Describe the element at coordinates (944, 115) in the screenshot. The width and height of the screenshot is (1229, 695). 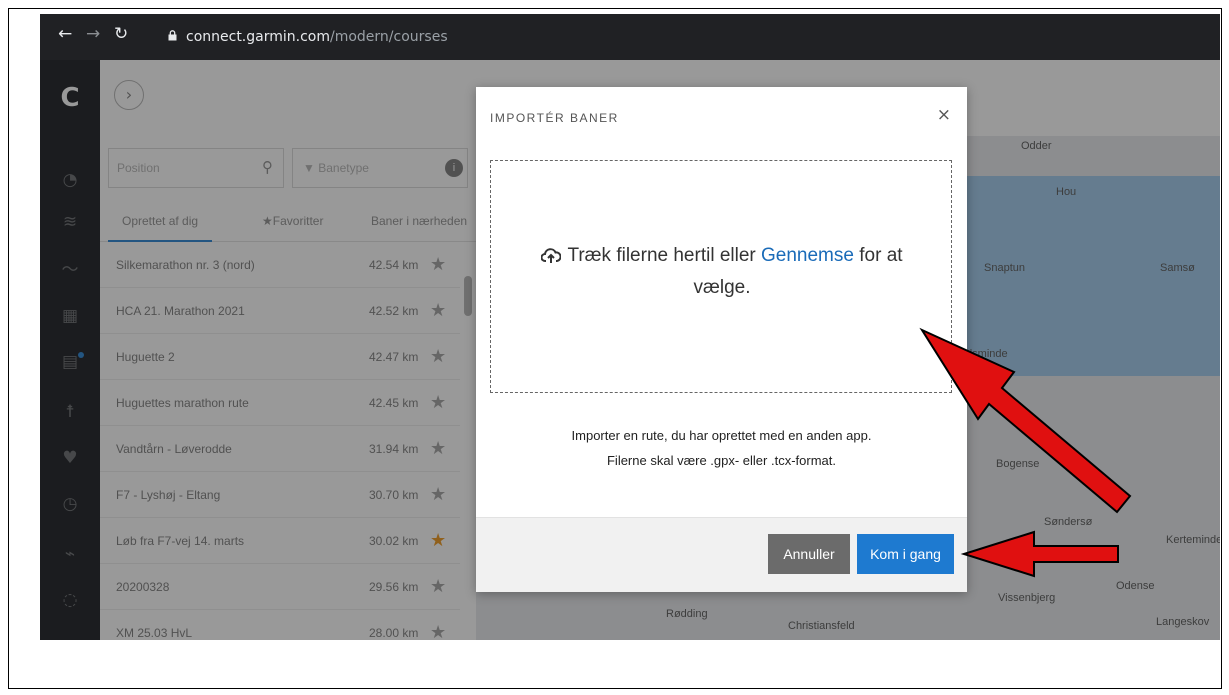
I see `close-icon: ×` at that location.